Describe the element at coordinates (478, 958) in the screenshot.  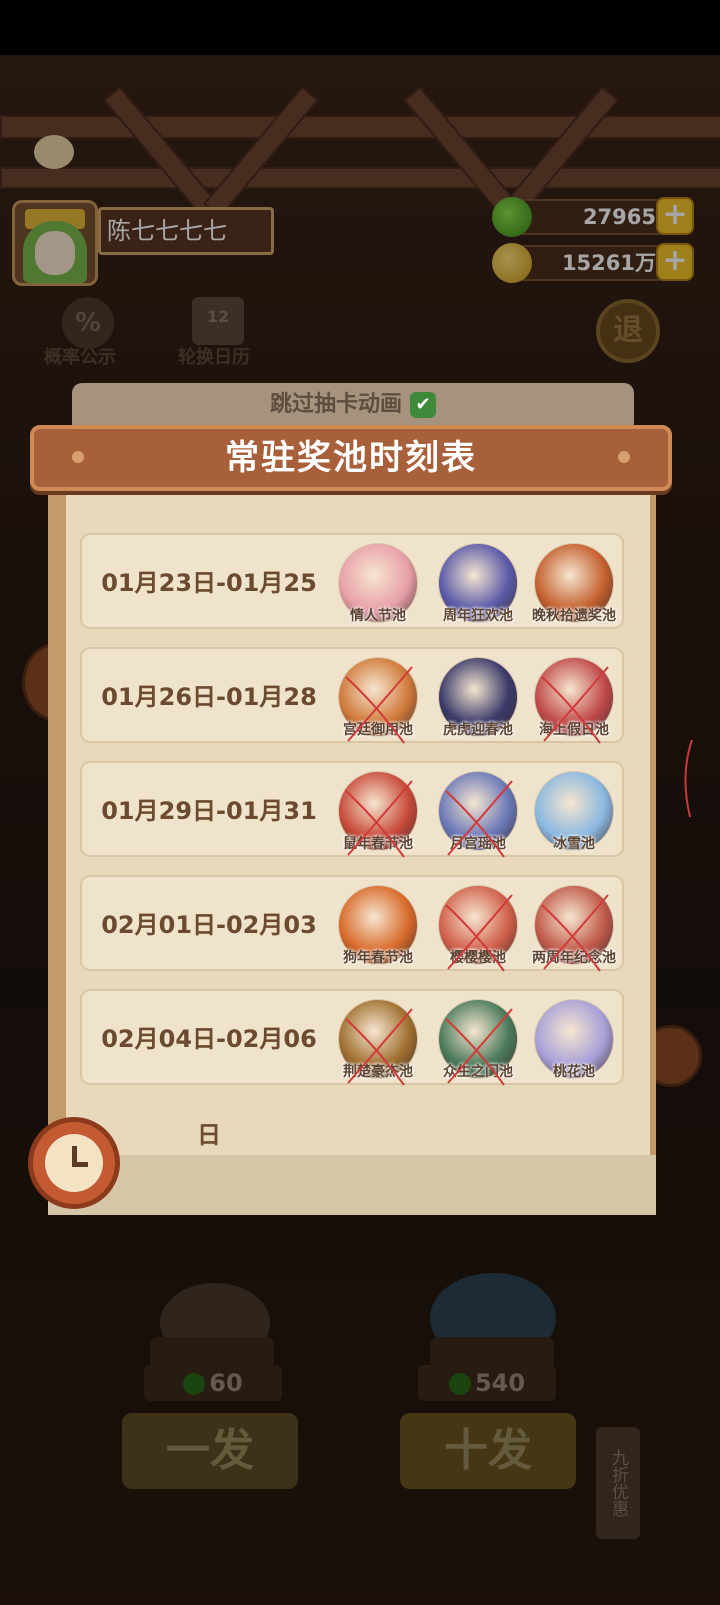
I see `pool-name: 樱樱樱池` at that location.